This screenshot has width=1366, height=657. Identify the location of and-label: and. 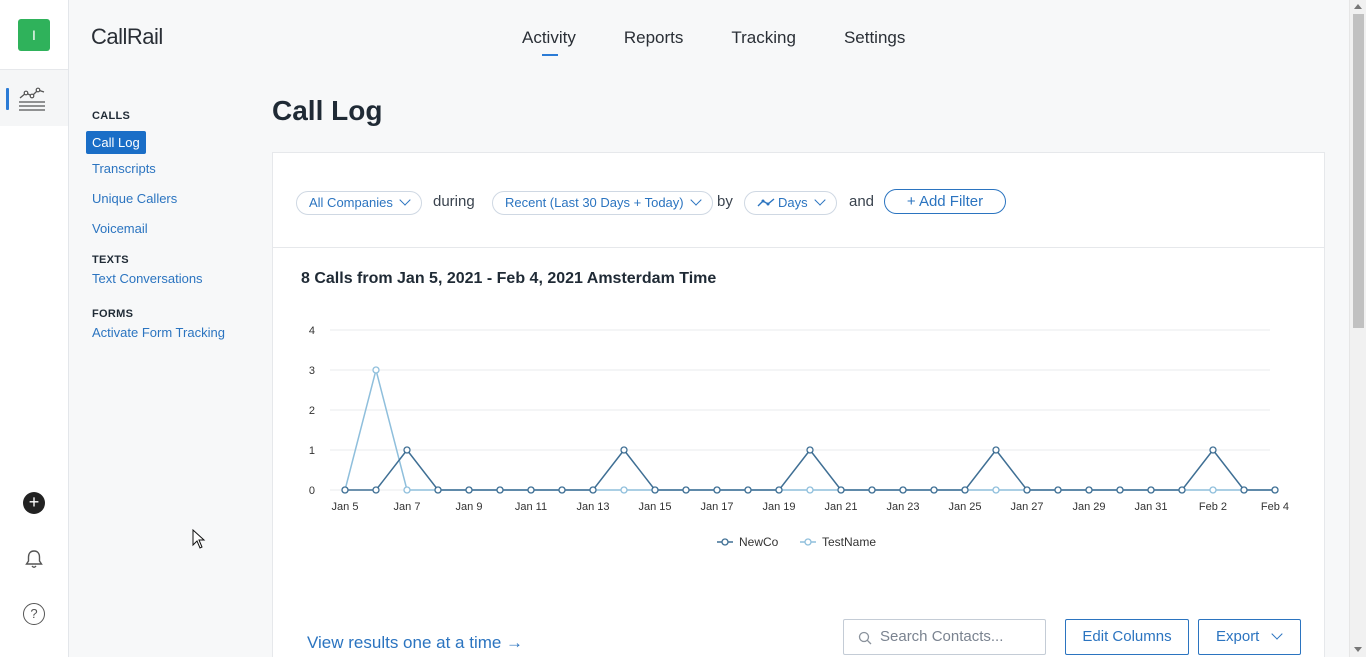
(862, 201).